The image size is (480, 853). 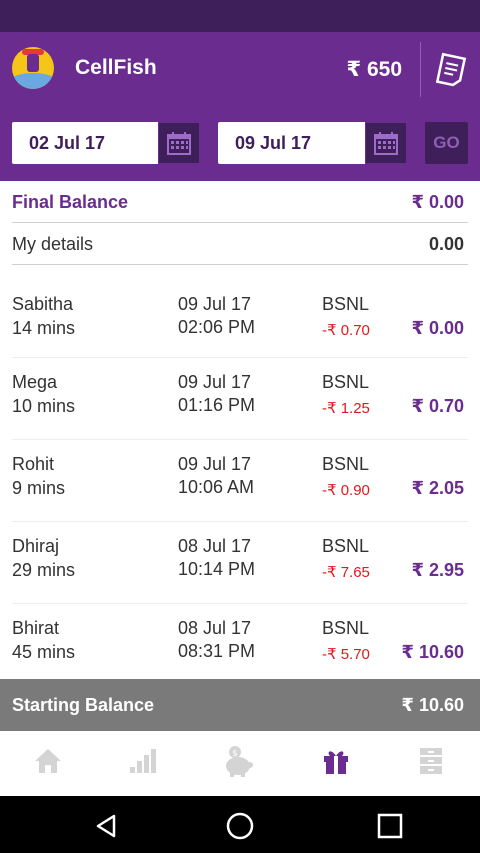 I want to click on call-charge: -₹ 7.65, so click(x=346, y=572).